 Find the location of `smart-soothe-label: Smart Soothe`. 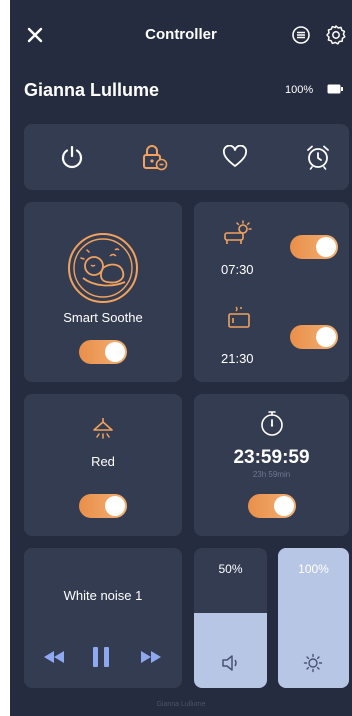

smart-soothe-label: Smart Soothe is located at coordinates (103, 317).